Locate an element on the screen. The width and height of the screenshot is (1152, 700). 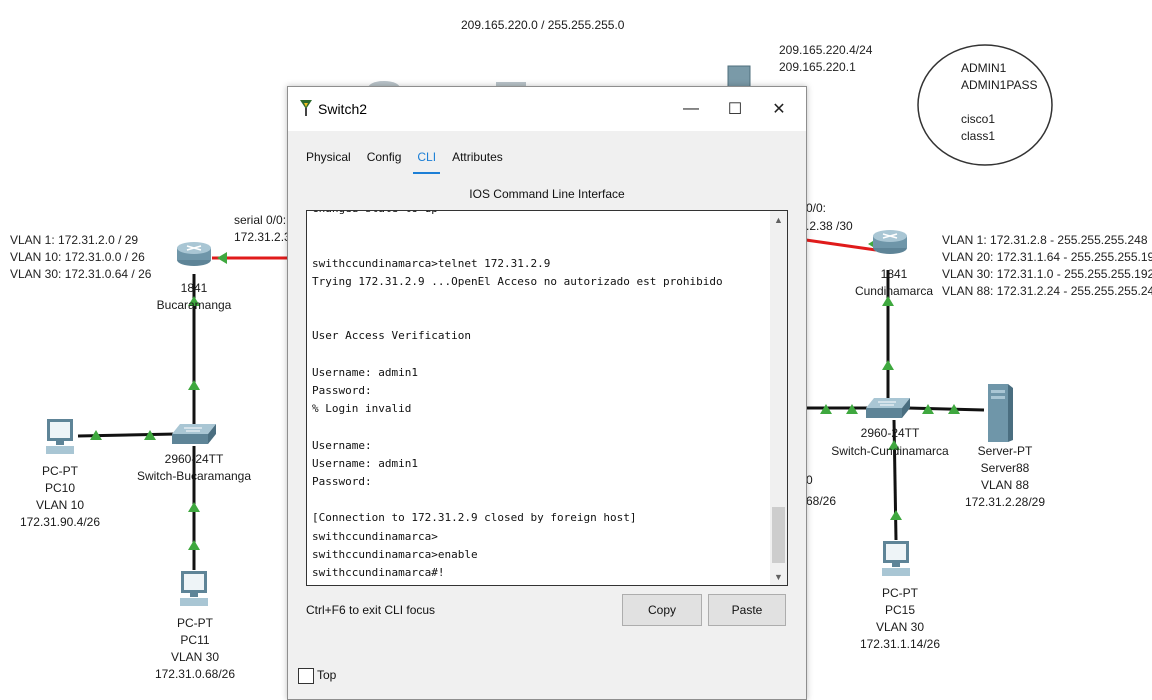
cun-vlan-30: VLAN 30: 172.31.1.0 - 255.255.255.192 is located at coordinates (1047, 274).